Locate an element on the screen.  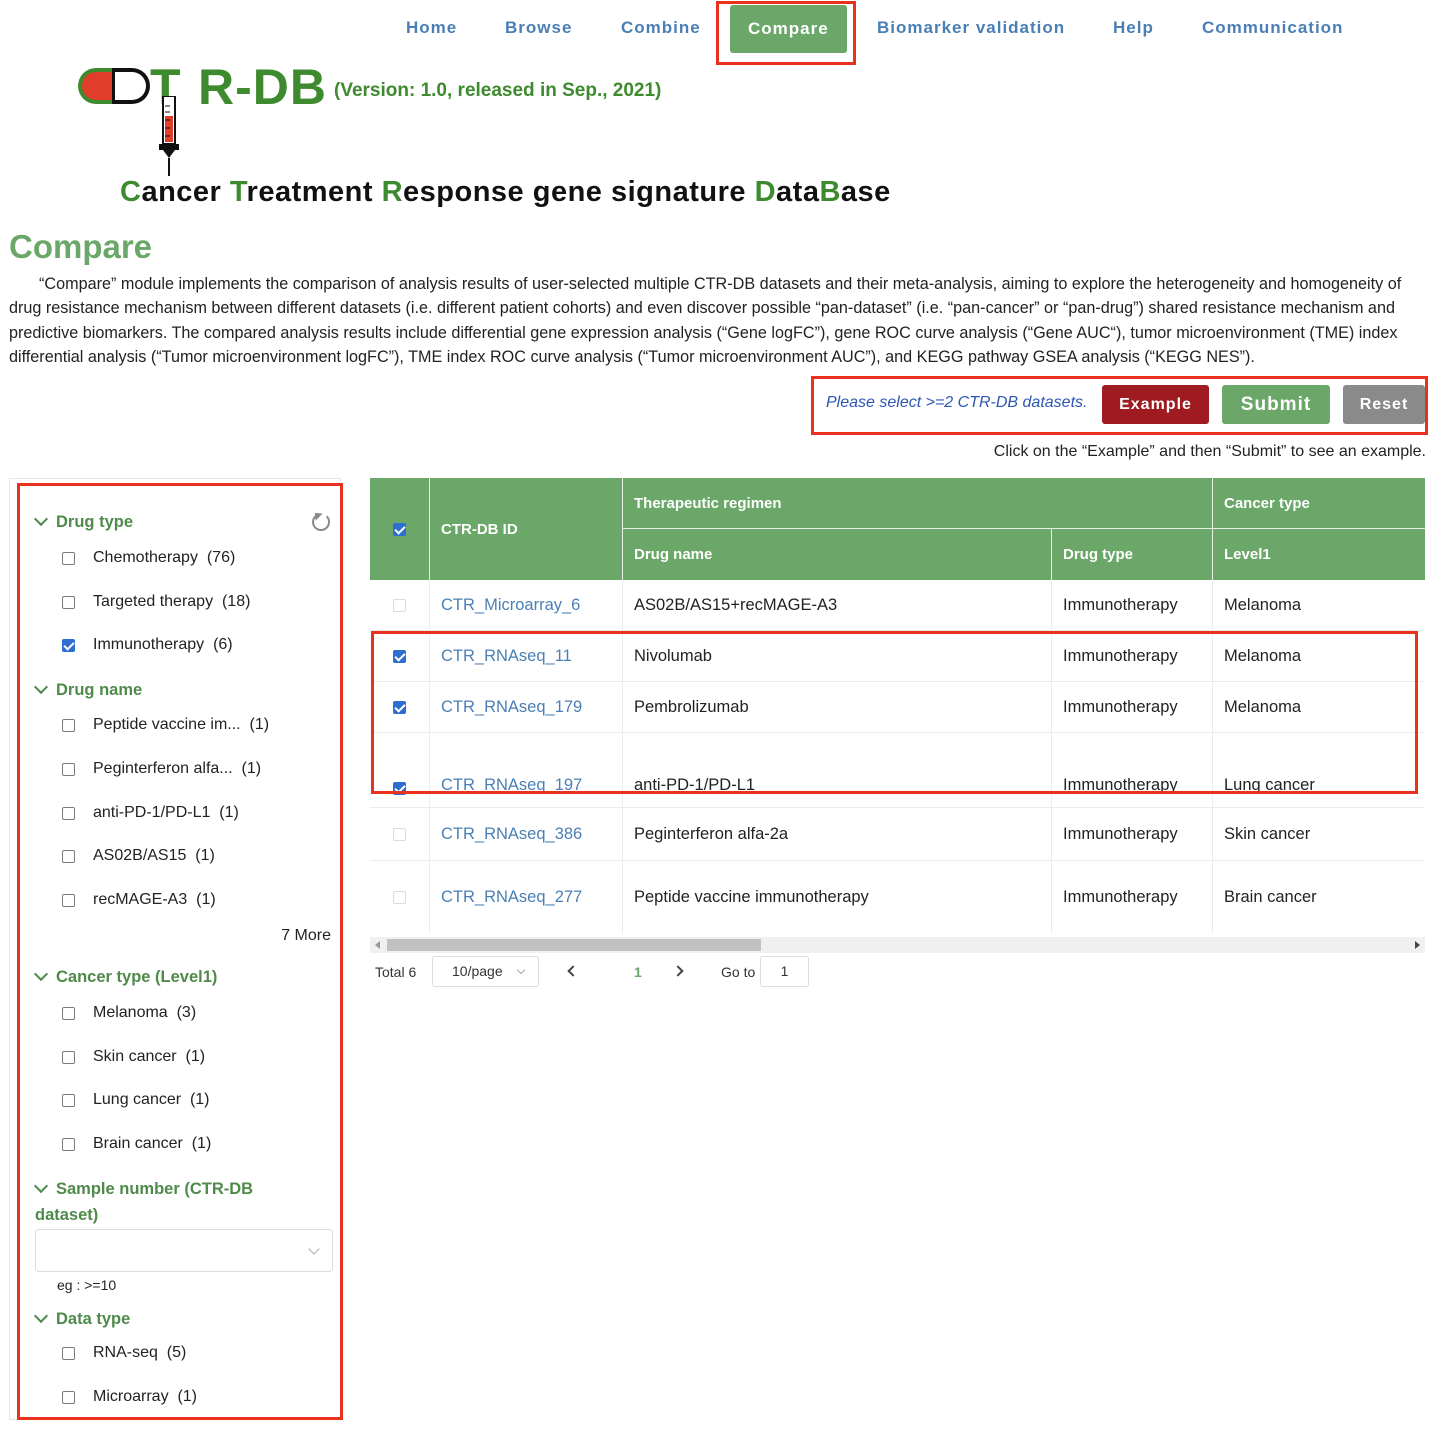
dataset-id-link: CTR_RNAseq_386 is located at coordinates (525, 834).